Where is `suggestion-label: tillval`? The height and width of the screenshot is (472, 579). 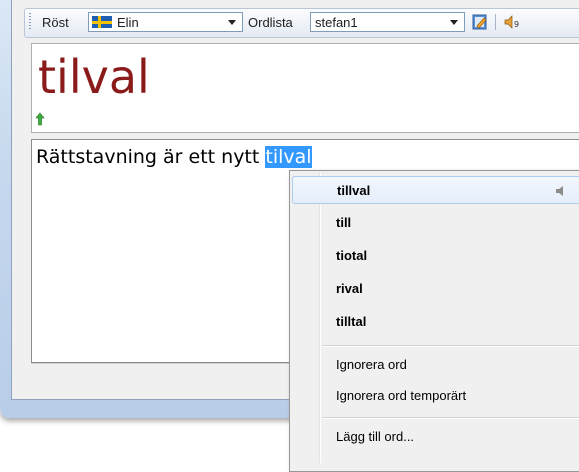 suggestion-label: tillval is located at coordinates (354, 190).